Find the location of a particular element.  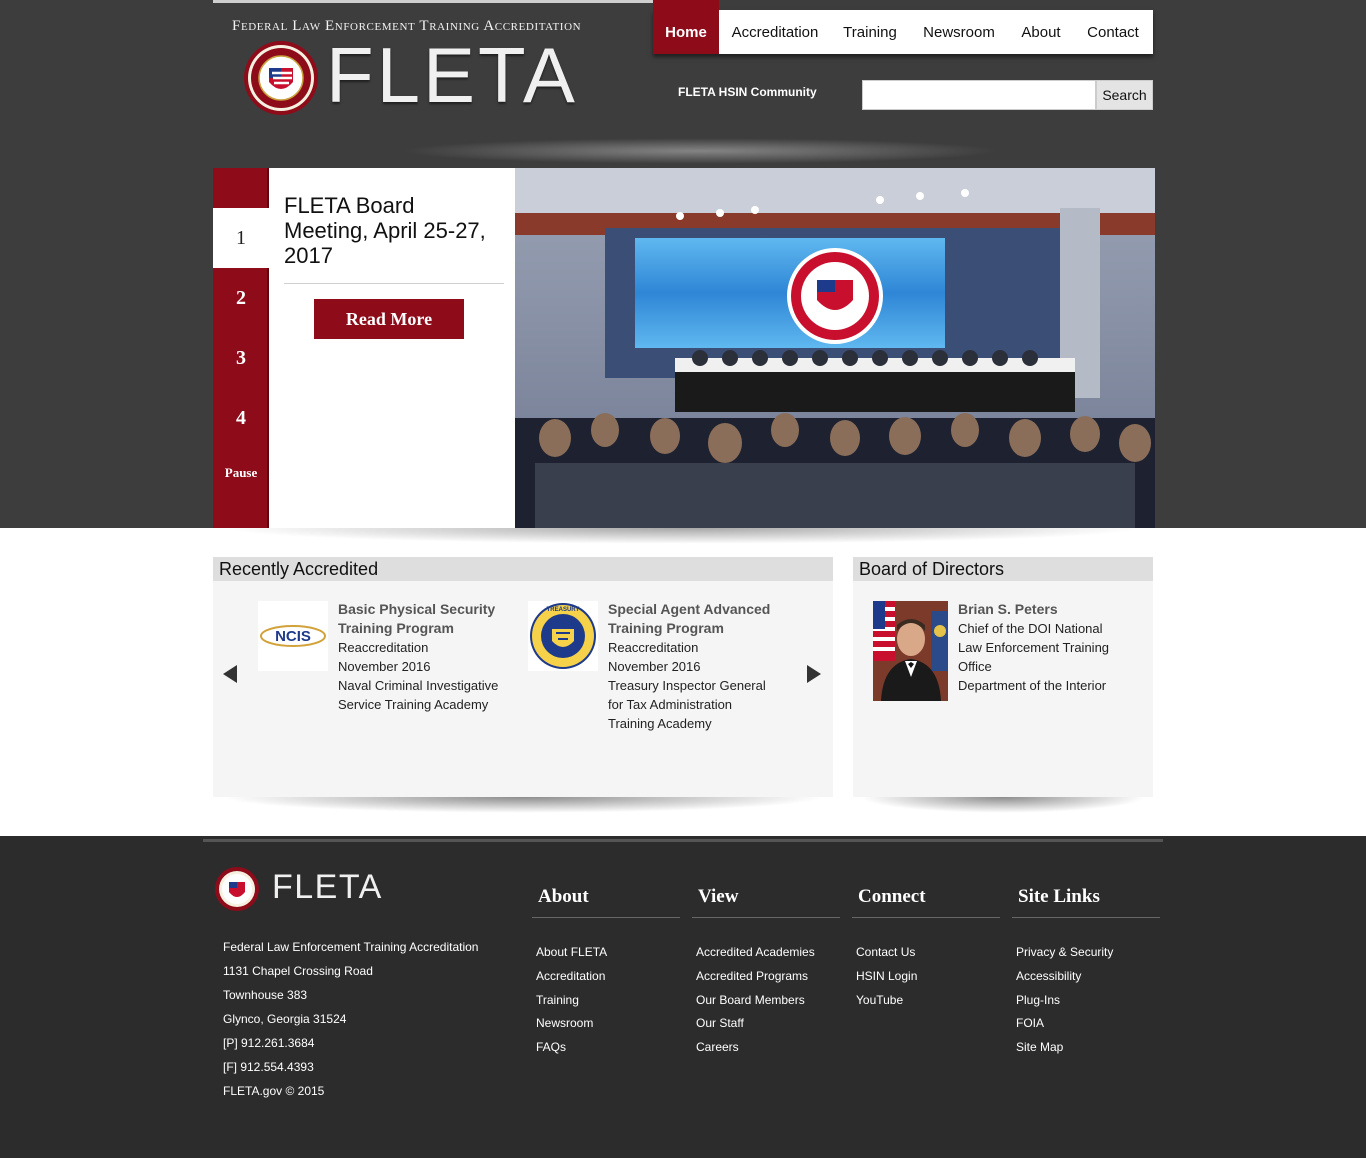

treasury-seal-logo: TREASURY is located at coordinates (563, 636).